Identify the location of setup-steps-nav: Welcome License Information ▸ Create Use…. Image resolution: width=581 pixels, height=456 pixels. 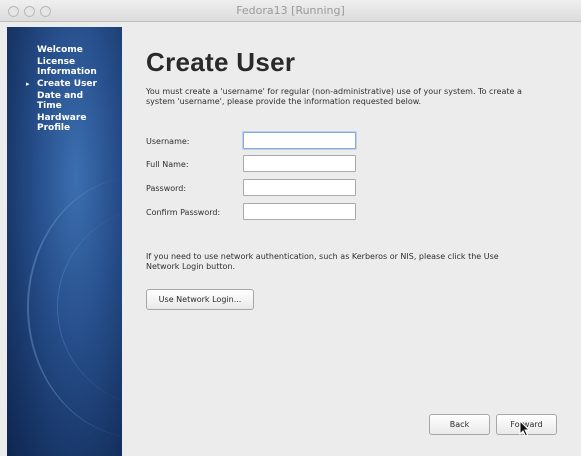
(64, 90).